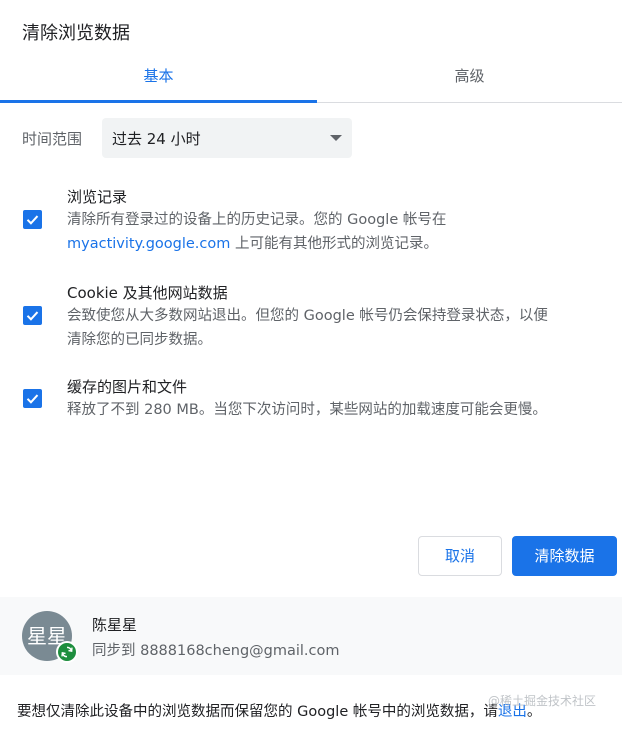  I want to click on dialog-title: 清除浏览数据, so click(76, 33).